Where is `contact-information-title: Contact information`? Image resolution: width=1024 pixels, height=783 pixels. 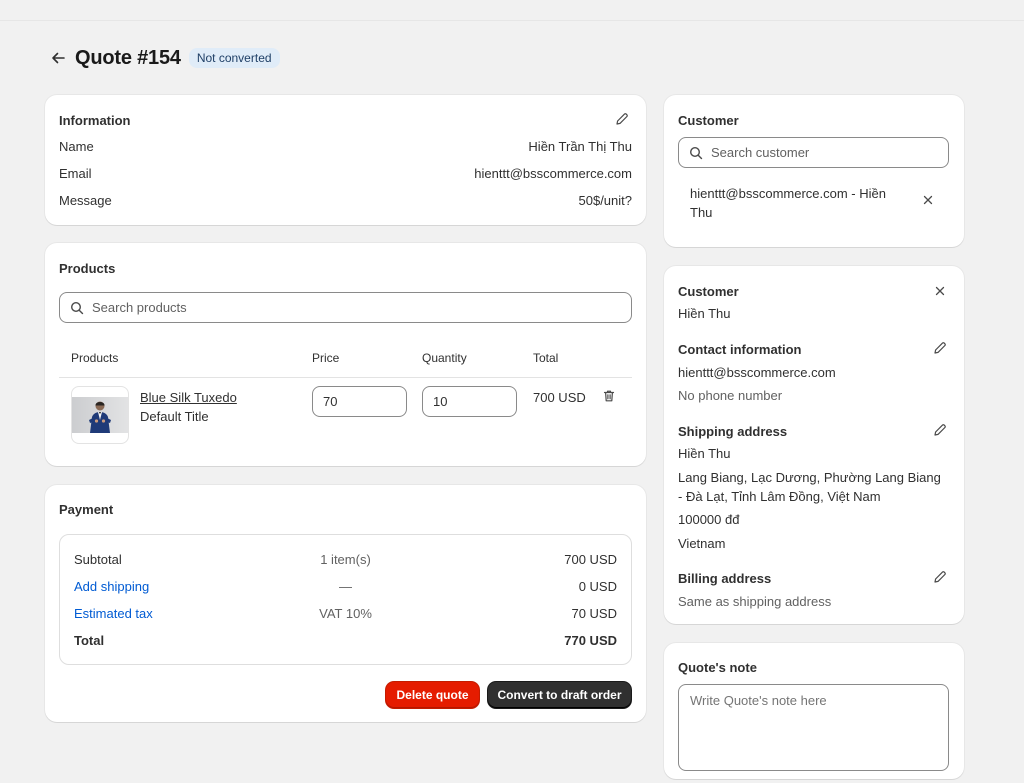
contact-information-title: Contact information is located at coordinates (740, 349).